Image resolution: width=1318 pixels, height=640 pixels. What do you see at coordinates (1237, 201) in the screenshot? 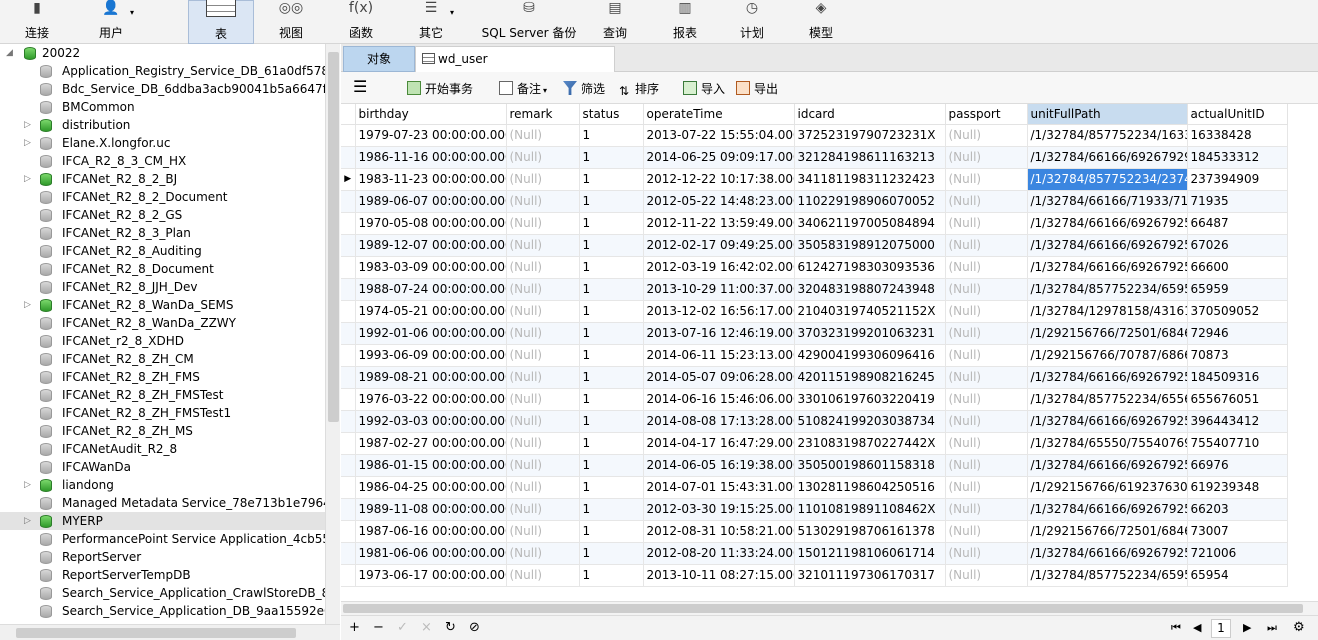
I see `cell-actualUnitID: 71935` at bounding box center [1237, 201].